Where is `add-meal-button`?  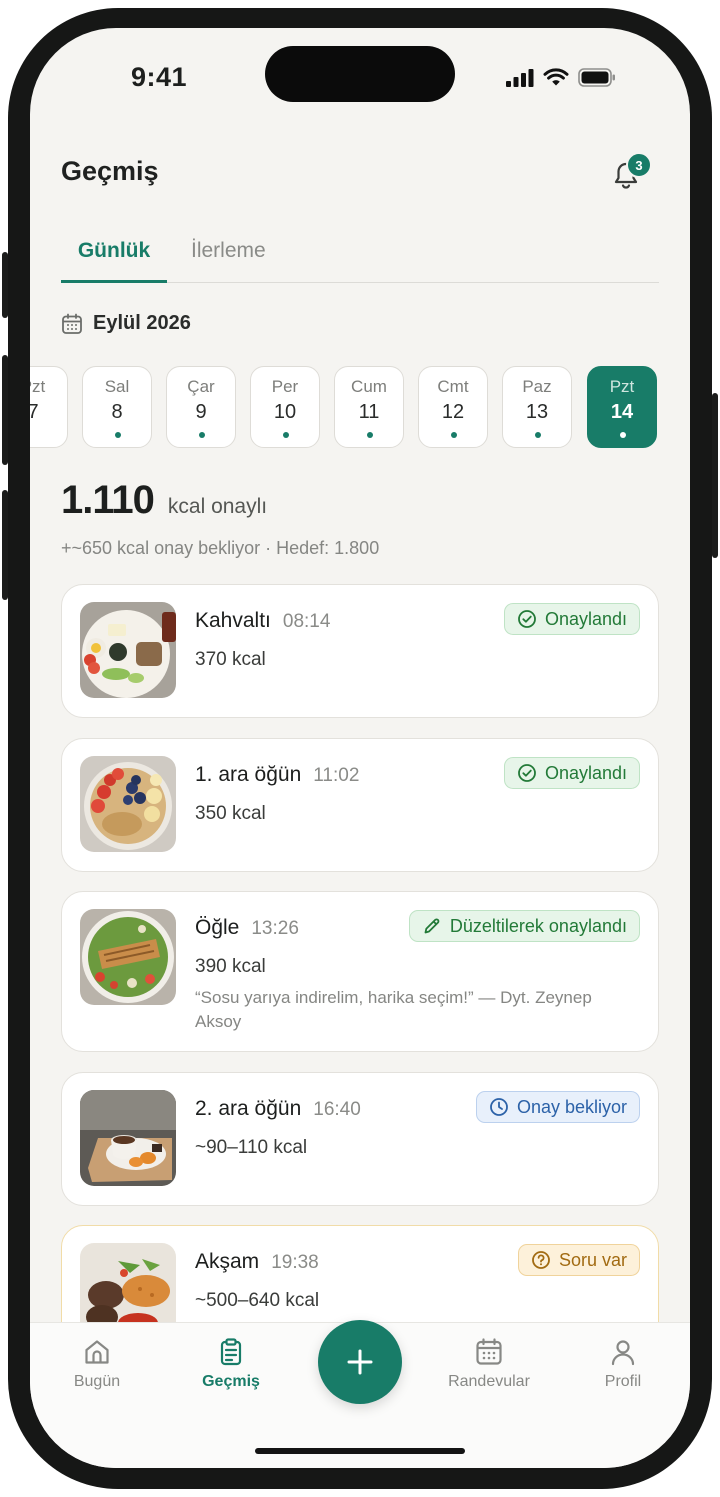
add-meal-button is located at coordinates (360, 1362).